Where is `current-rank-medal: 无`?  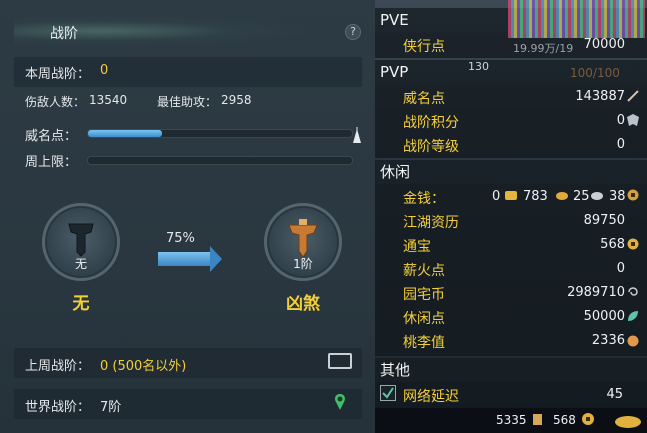 current-rank-medal: 无 is located at coordinates (81, 242).